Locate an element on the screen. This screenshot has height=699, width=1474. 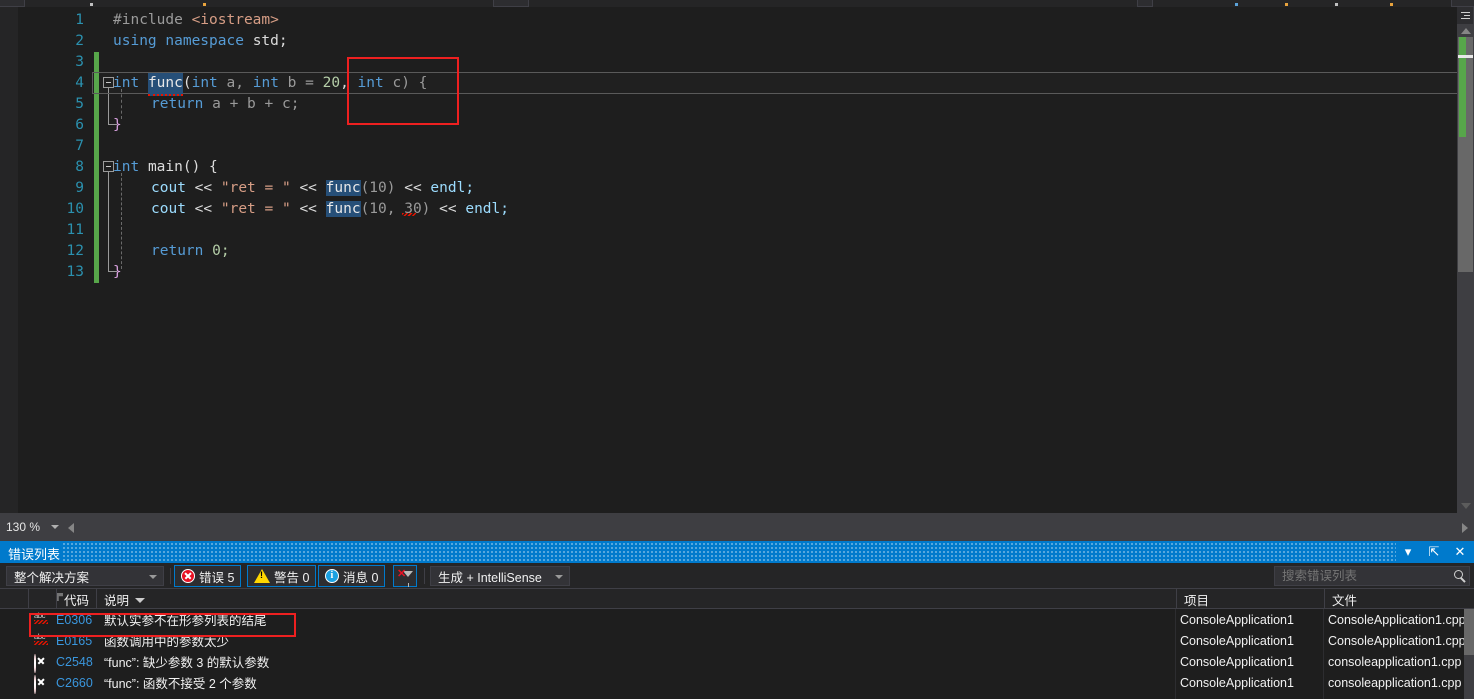
clear-filter-x-icon: ✕ is located at coordinates (402, 574).